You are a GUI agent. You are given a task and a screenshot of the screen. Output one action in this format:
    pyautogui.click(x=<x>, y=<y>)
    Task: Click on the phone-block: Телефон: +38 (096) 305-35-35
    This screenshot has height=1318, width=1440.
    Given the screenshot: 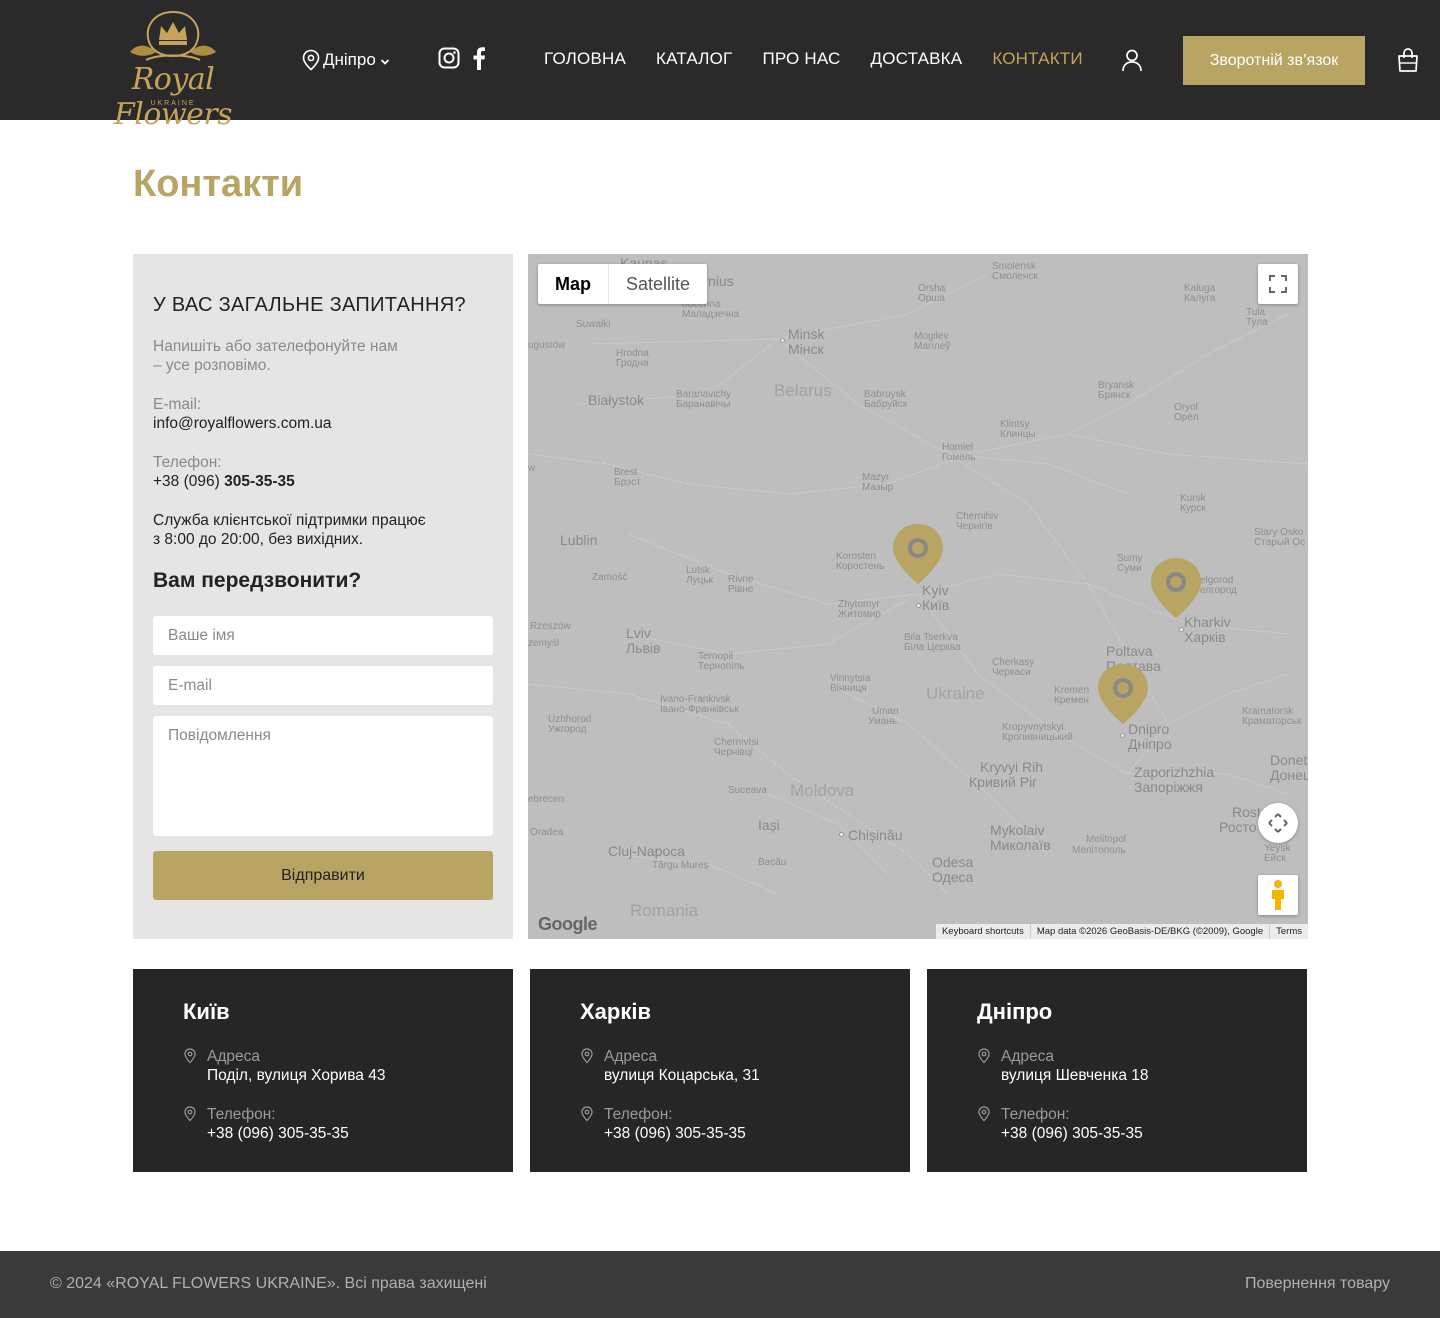 What is the action you would take?
    pyautogui.click(x=323, y=472)
    